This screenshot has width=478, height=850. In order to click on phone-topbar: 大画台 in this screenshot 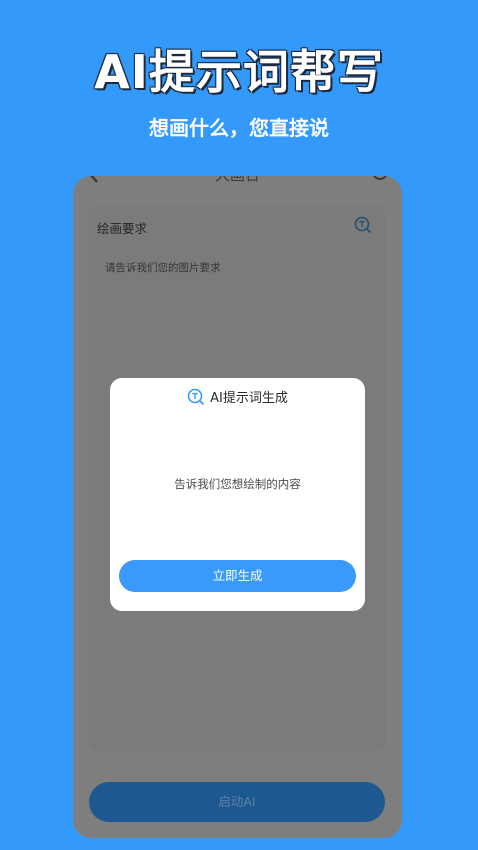, I will do `click(237, 180)`.